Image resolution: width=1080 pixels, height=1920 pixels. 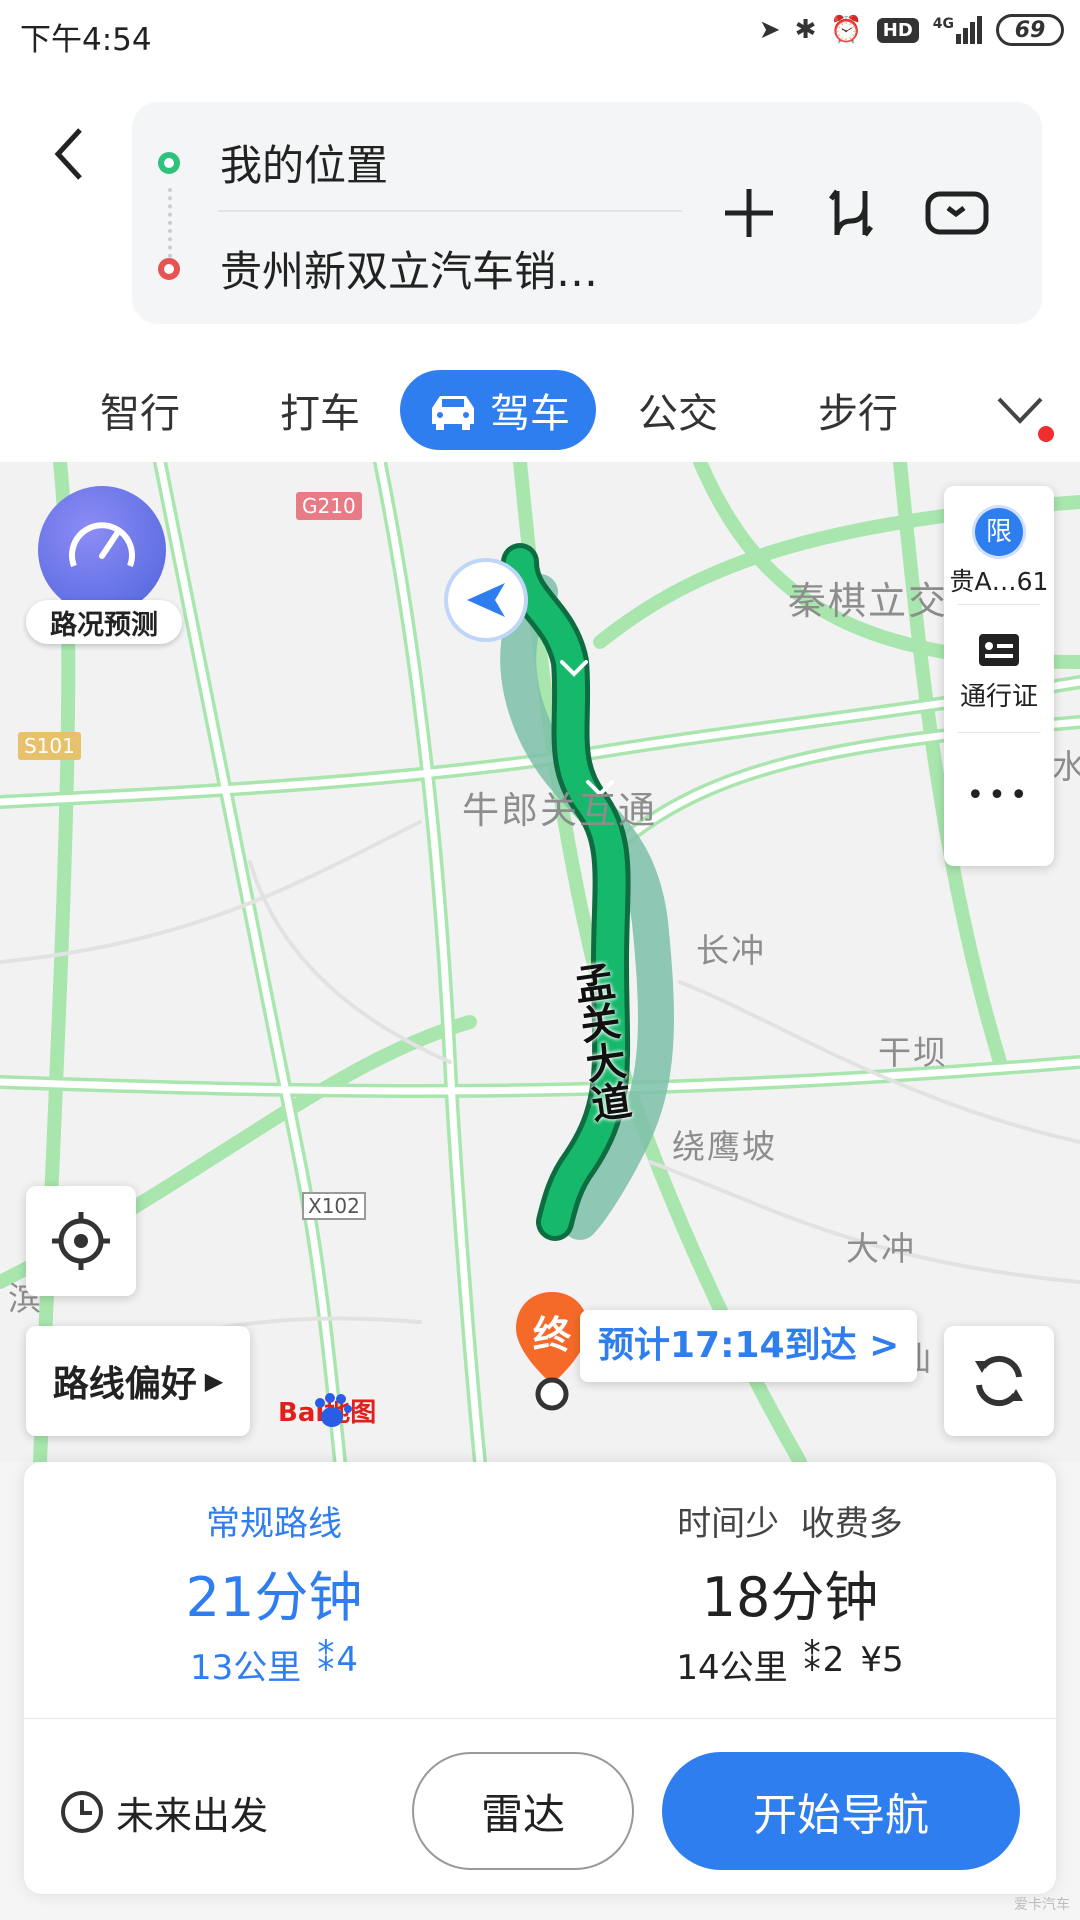 What do you see at coordinates (1066, 766) in the screenshot?
I see `place-label: 水` at bounding box center [1066, 766].